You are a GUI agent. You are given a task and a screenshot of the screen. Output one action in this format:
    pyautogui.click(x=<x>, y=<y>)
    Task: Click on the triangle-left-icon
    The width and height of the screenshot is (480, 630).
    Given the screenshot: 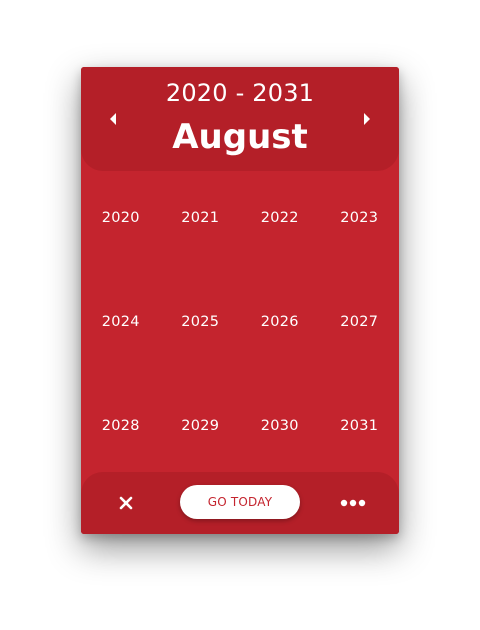 What is the action you would take?
    pyautogui.click(x=113, y=119)
    